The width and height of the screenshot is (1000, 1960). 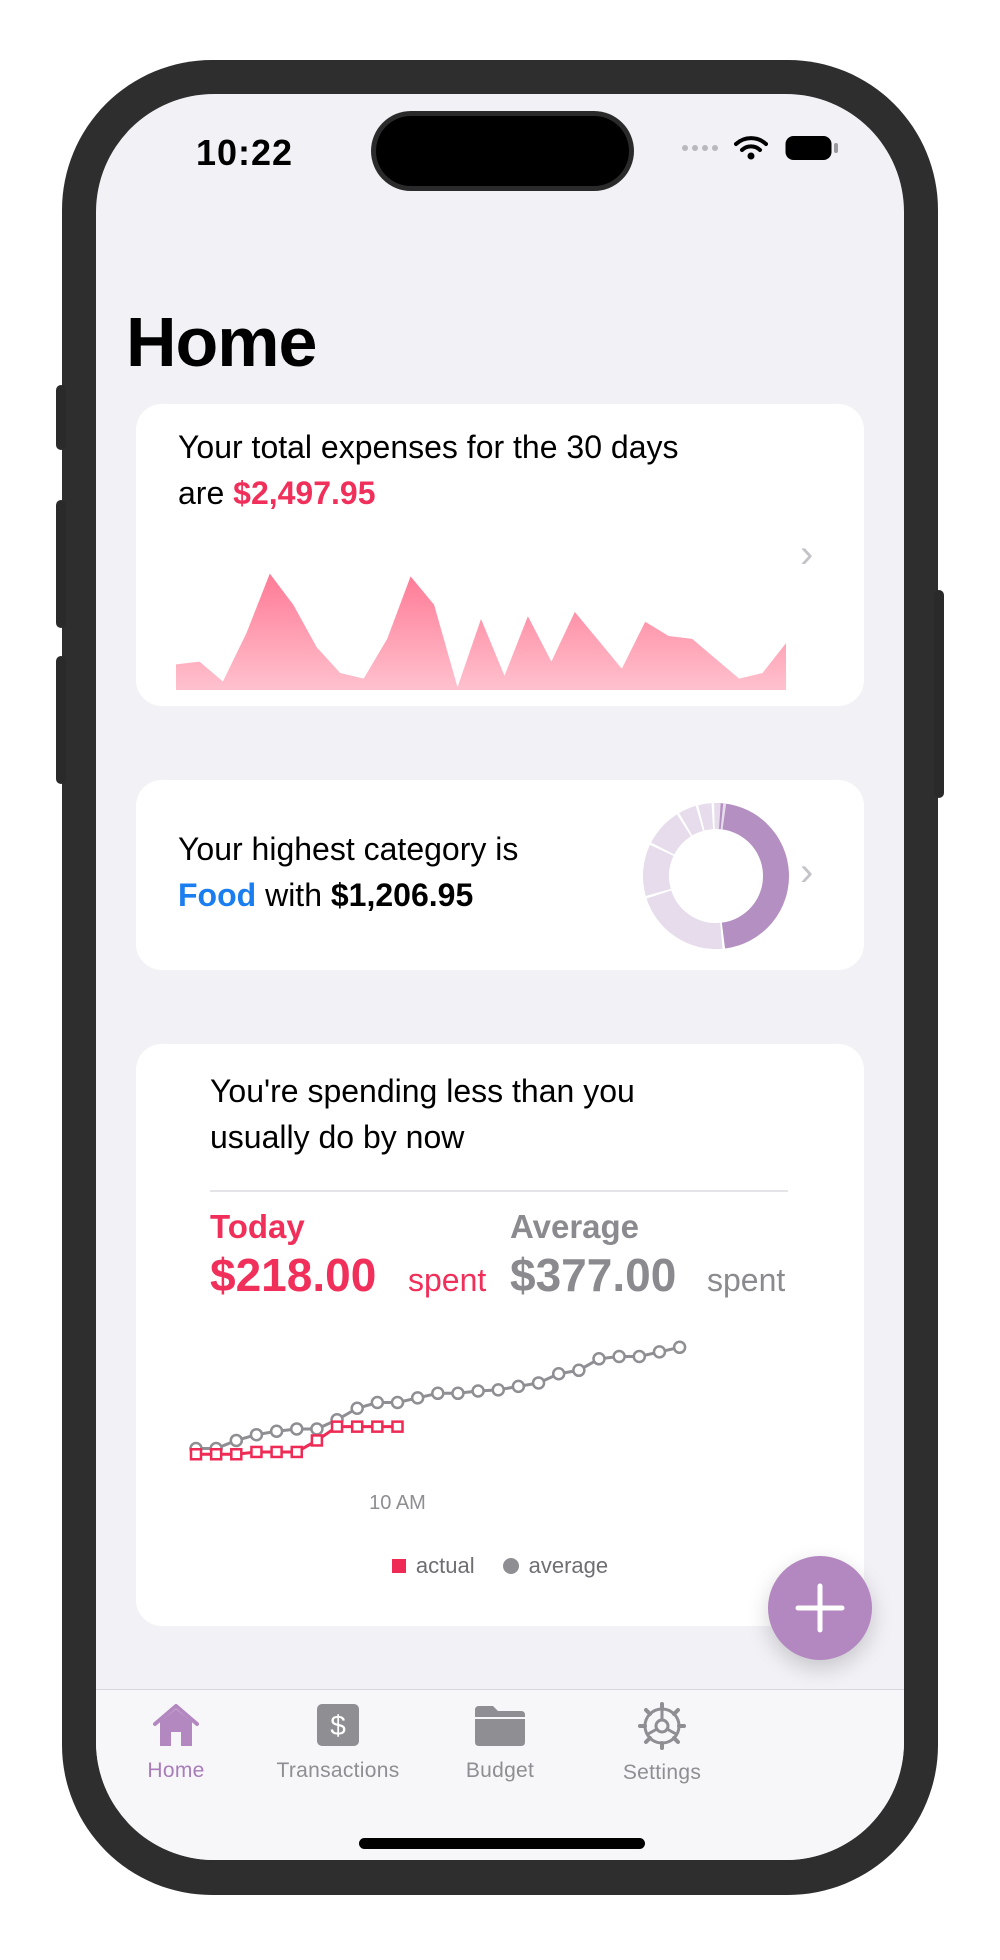 What do you see at coordinates (422, 1091) in the screenshot?
I see `spending-headline-line1: You're spending less than you` at bounding box center [422, 1091].